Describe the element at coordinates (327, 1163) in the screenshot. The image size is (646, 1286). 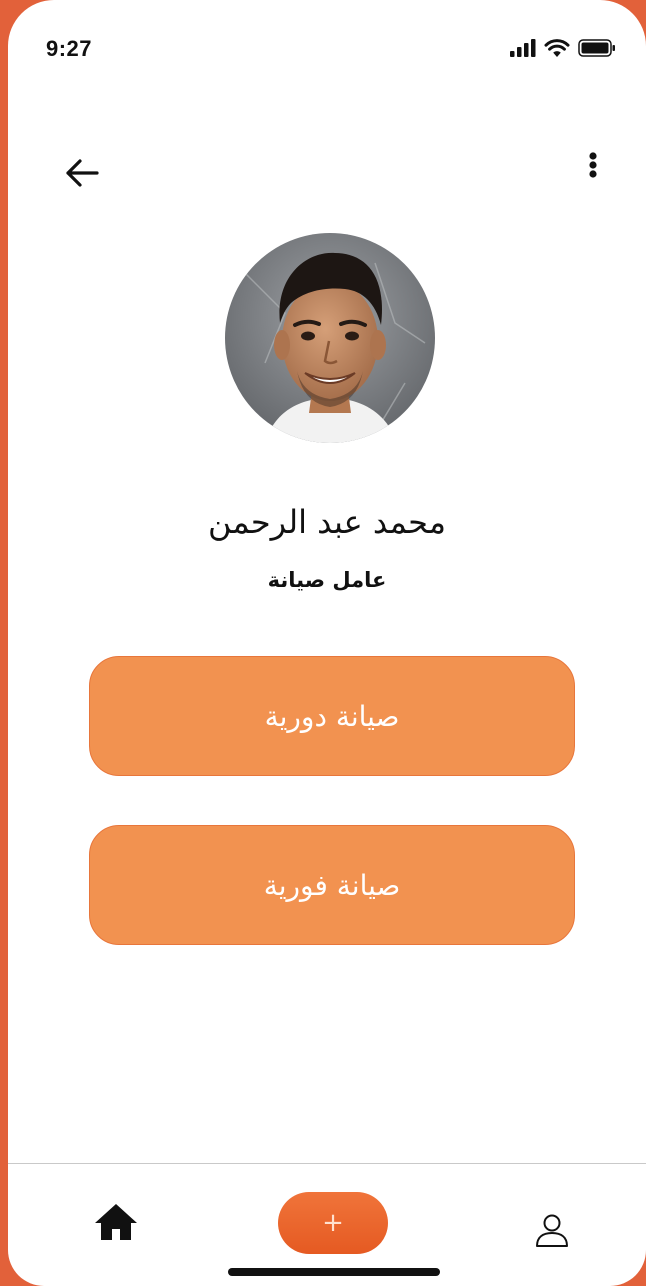
I see `bottom-nav-divider` at that location.